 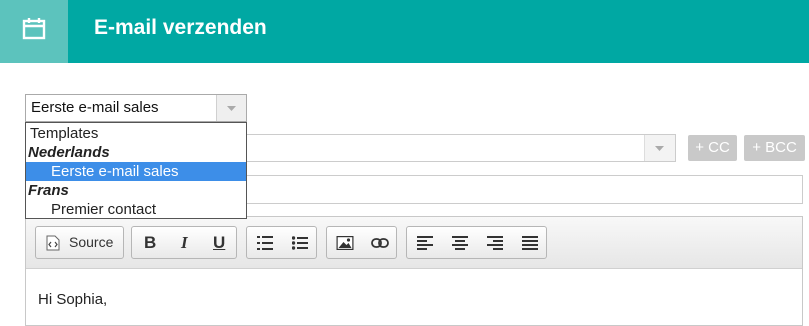 I want to click on justify-icon, so click(x=529, y=242).